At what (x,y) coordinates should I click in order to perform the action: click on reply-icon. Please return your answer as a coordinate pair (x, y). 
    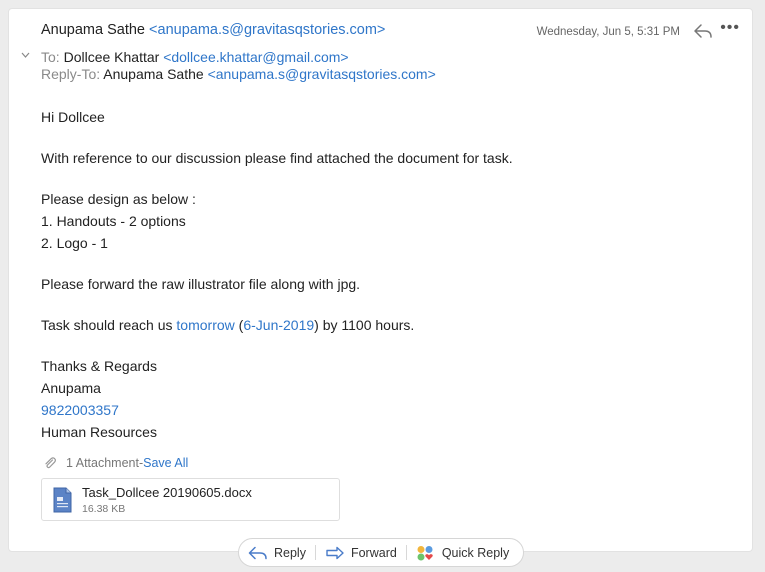
    Looking at the image, I should click on (703, 31).